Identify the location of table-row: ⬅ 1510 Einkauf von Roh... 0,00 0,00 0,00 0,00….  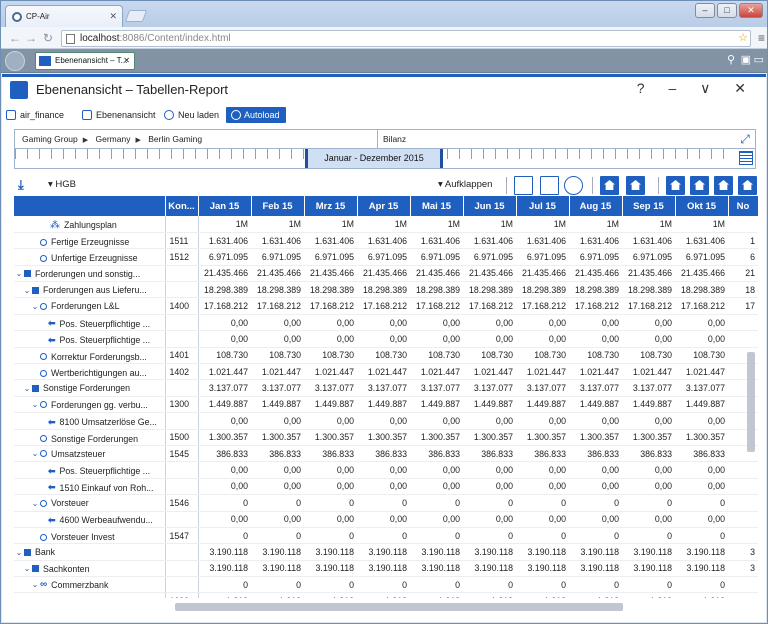
(386, 487).